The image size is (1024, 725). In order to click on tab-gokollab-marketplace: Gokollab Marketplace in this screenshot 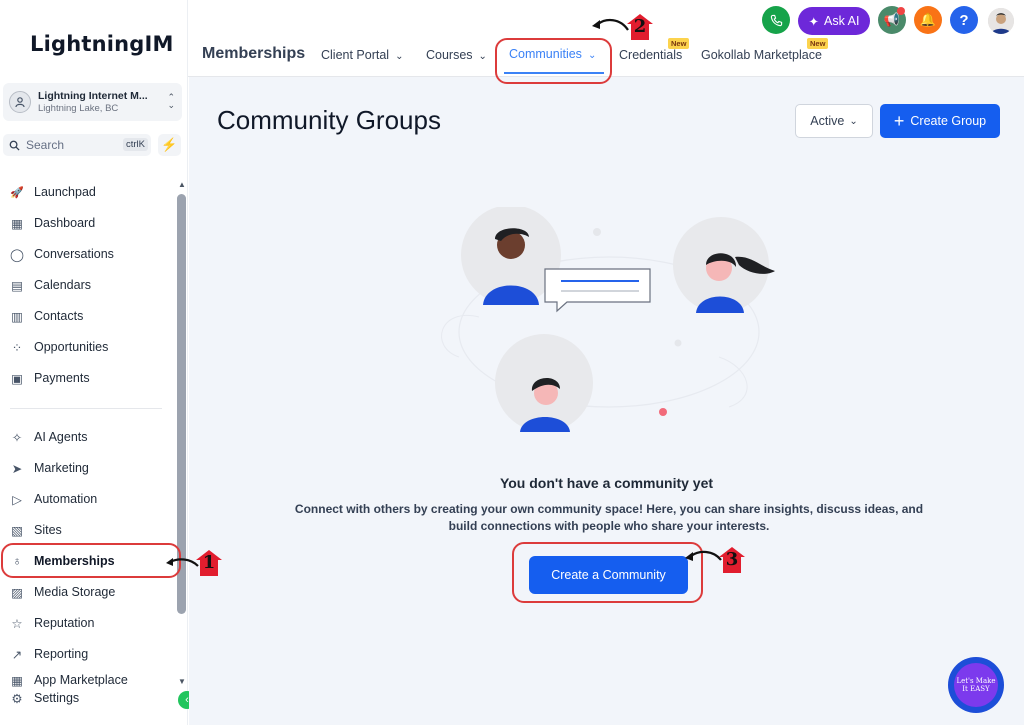, I will do `click(761, 55)`.